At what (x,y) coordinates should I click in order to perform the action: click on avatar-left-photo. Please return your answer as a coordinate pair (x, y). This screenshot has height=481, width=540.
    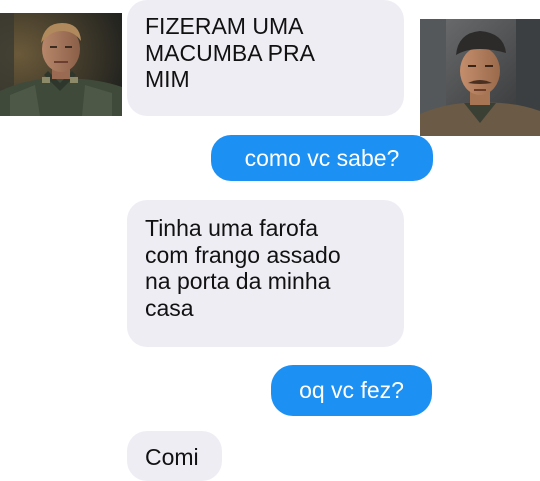
    Looking at the image, I should click on (61, 64).